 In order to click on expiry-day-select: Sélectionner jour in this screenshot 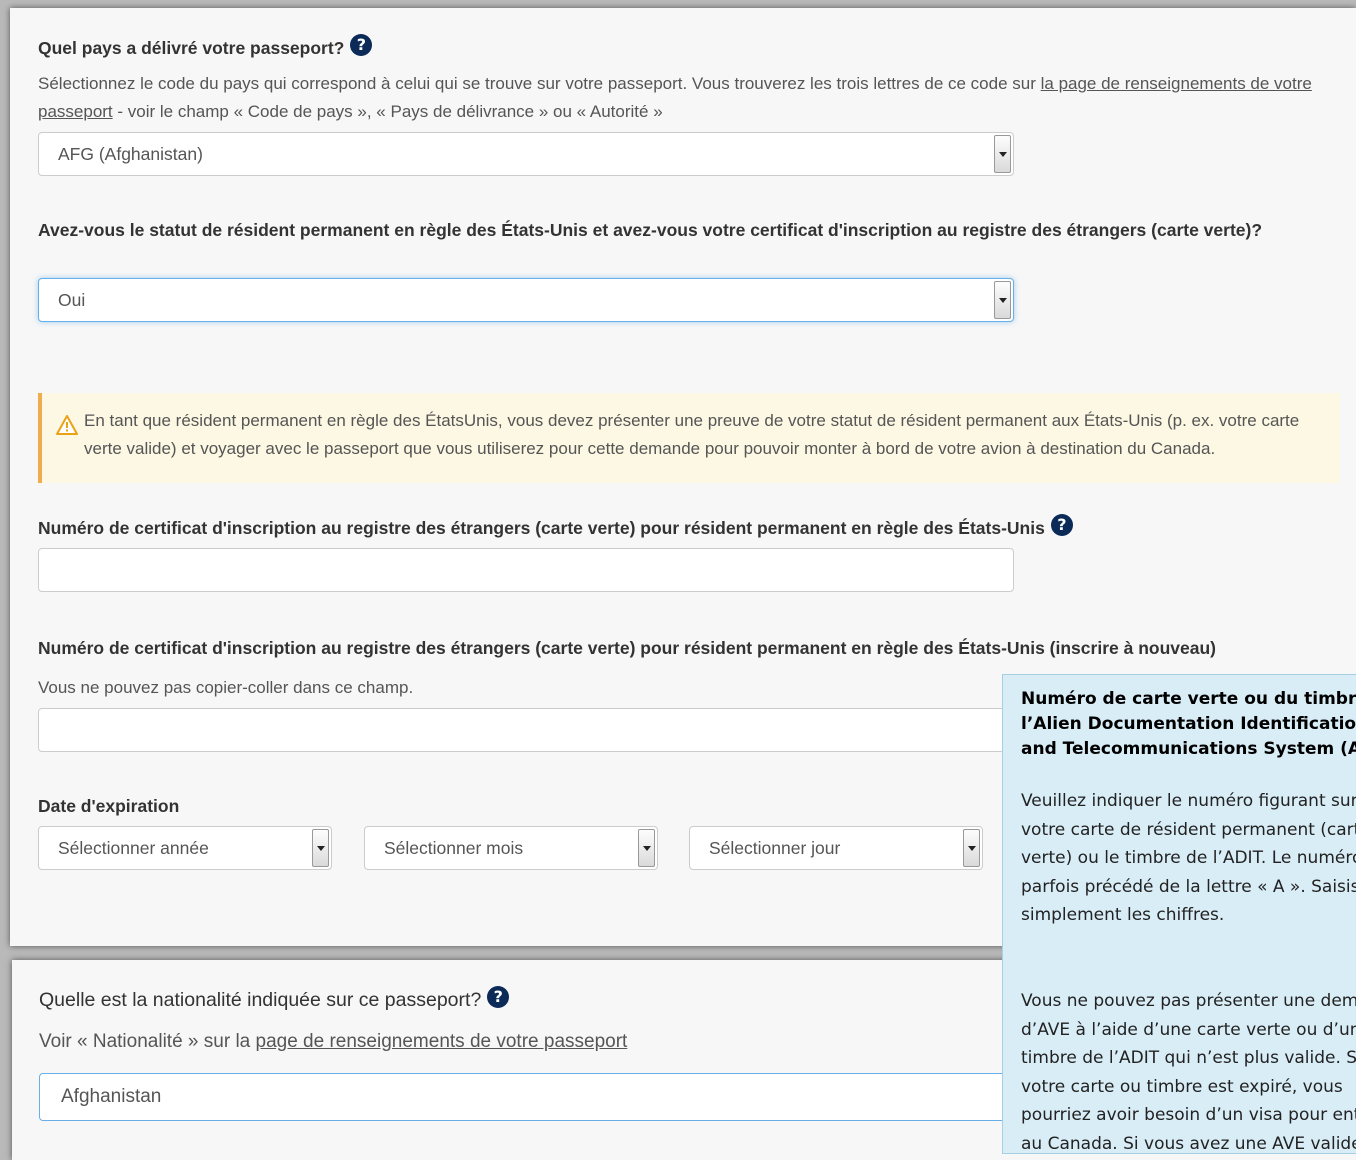, I will do `click(836, 848)`.